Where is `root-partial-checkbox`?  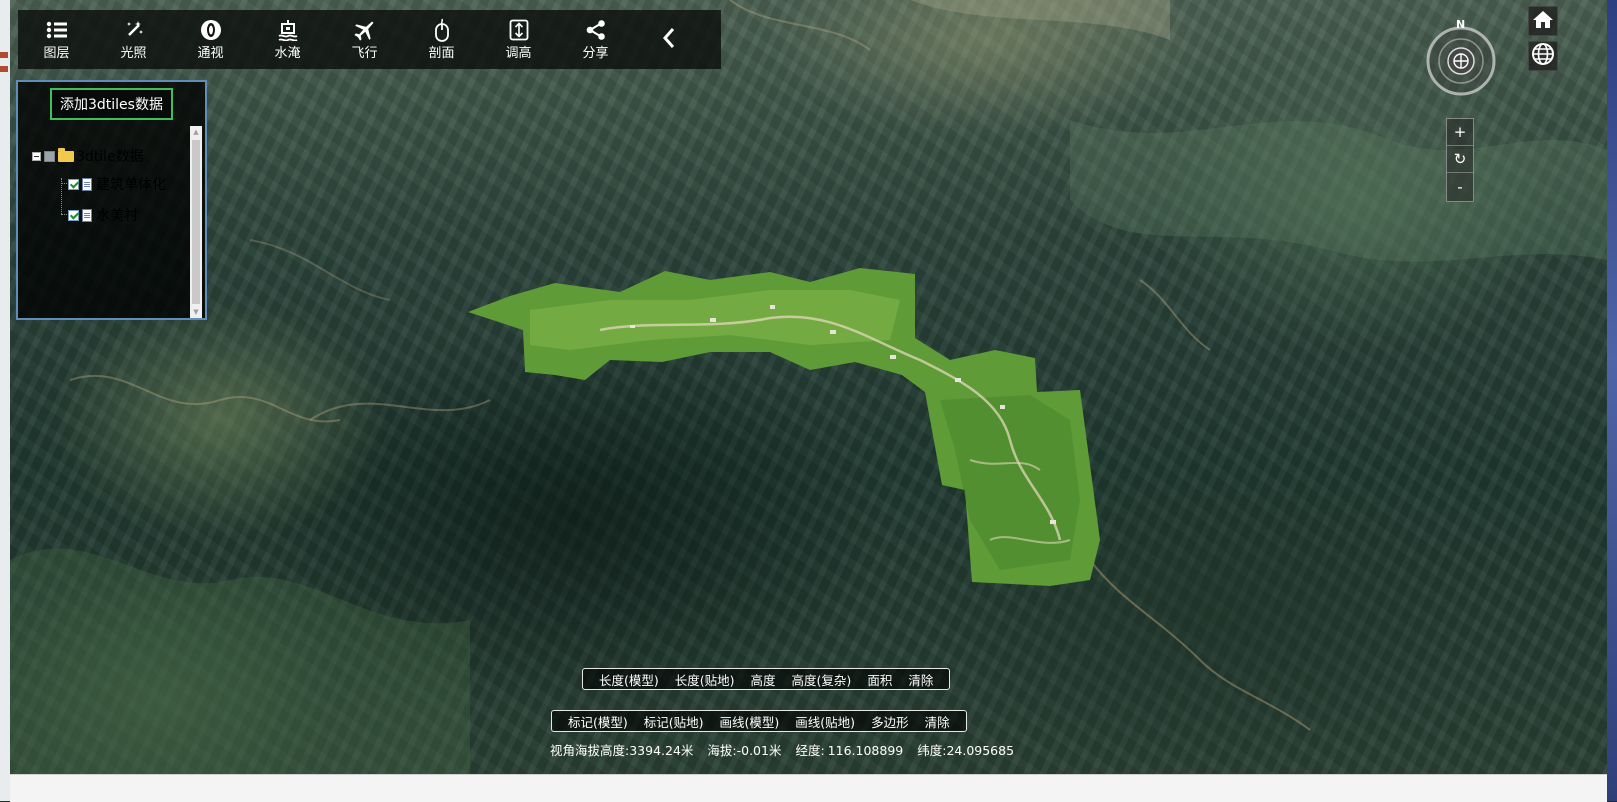
root-partial-checkbox is located at coordinates (49, 156).